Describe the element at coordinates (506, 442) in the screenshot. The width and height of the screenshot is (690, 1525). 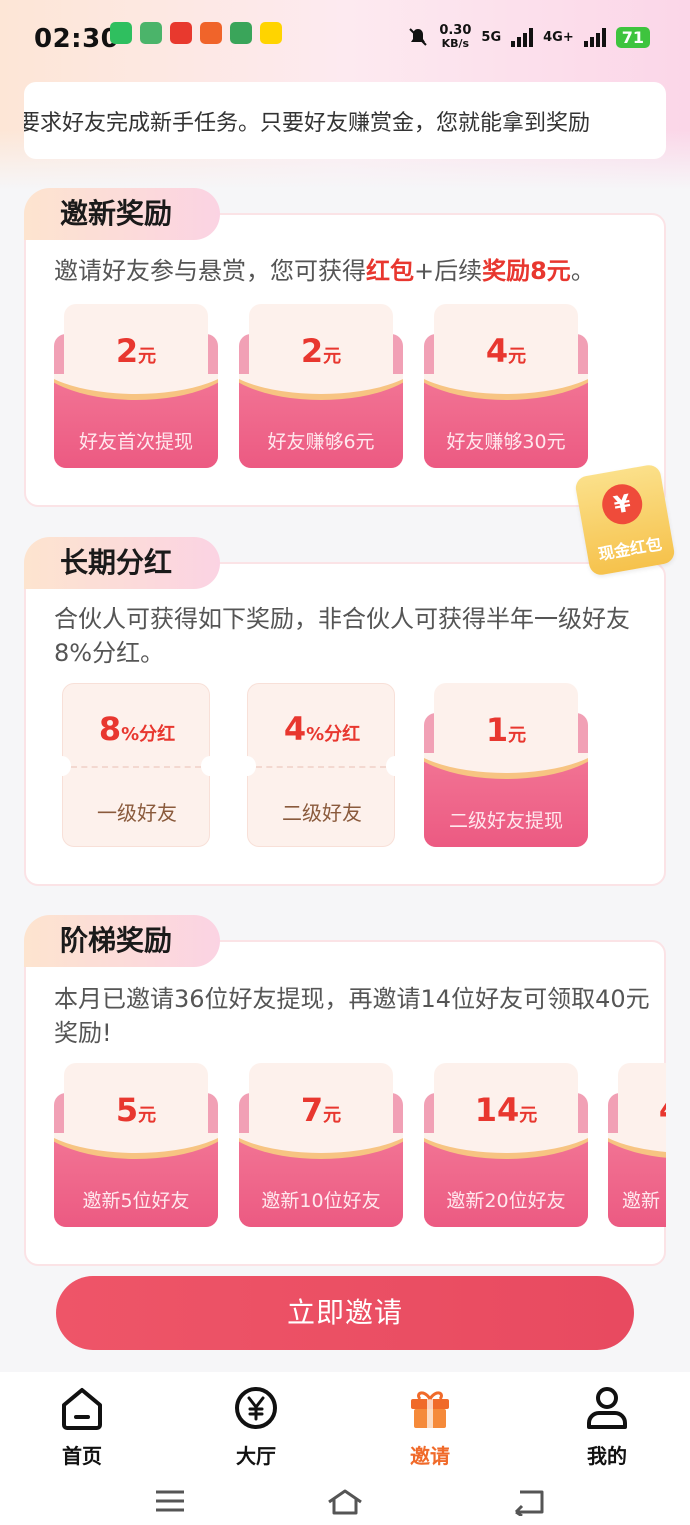
I see `reward-tile-label: 好友赚够30元` at that location.